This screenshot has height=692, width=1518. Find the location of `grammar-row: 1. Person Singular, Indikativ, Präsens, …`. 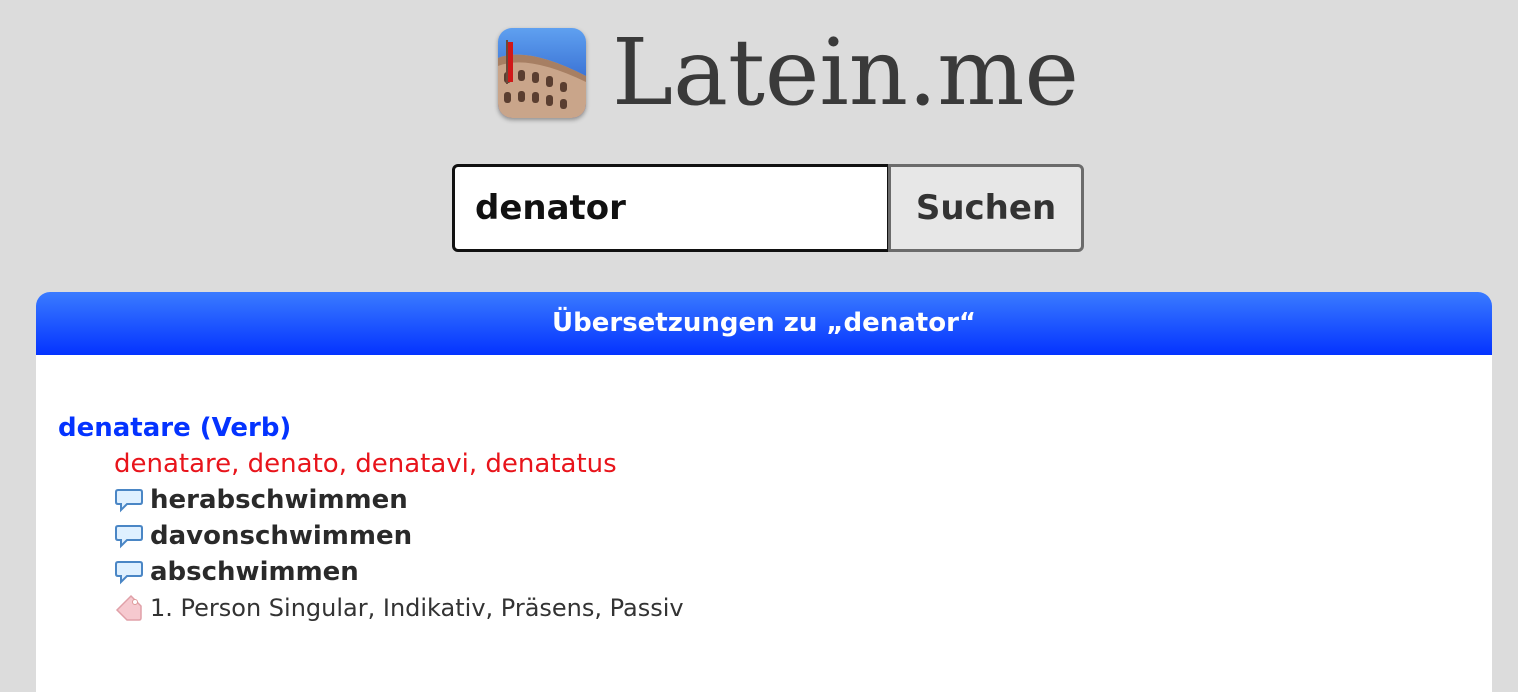

grammar-row: 1. Person Singular, Indikativ, Präsens, … is located at coordinates (399, 608).